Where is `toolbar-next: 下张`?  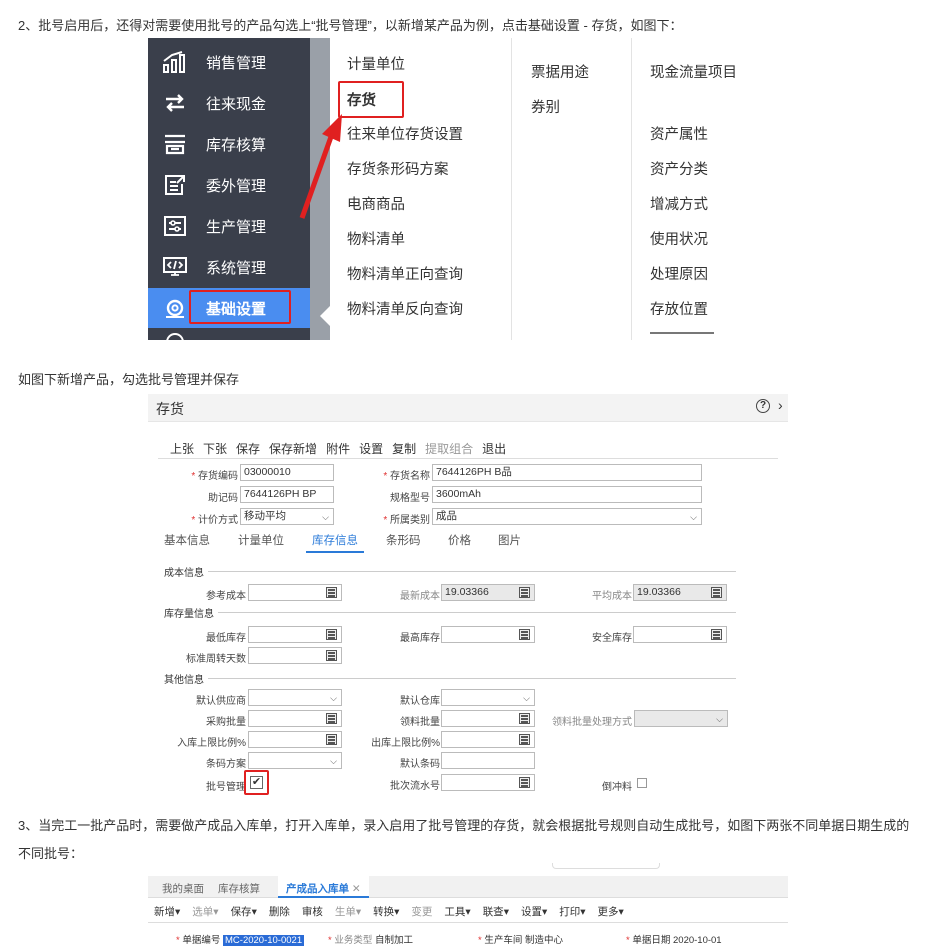 toolbar-next: 下张 is located at coordinates (215, 448).